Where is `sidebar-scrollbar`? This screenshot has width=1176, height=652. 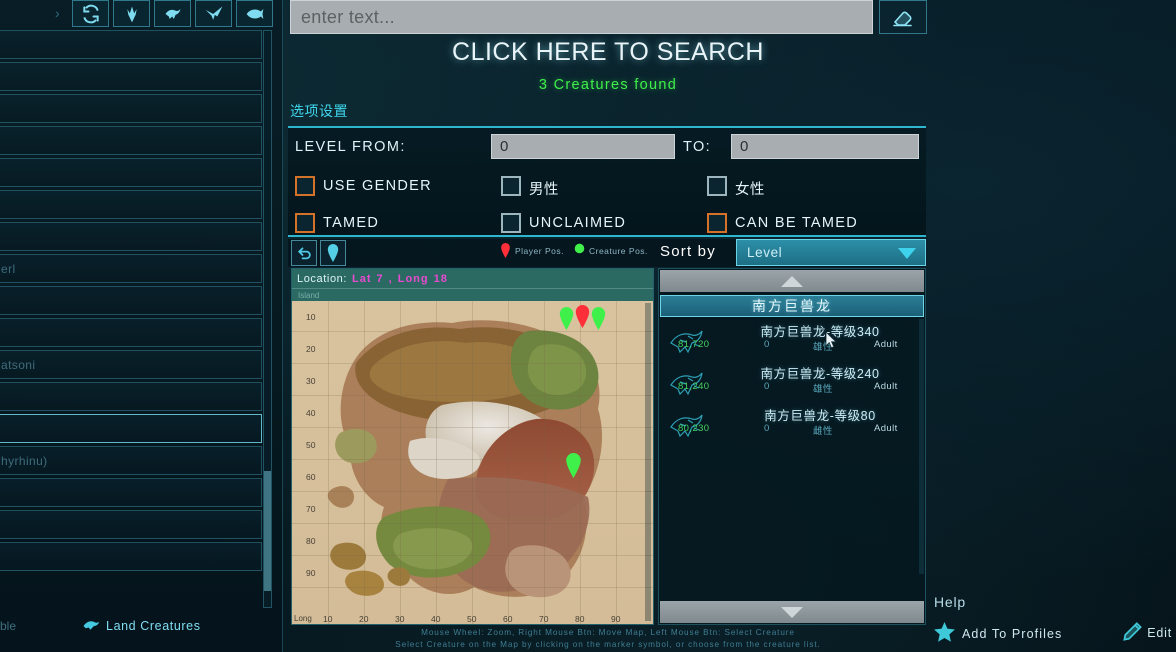
sidebar-scrollbar is located at coordinates (267, 319).